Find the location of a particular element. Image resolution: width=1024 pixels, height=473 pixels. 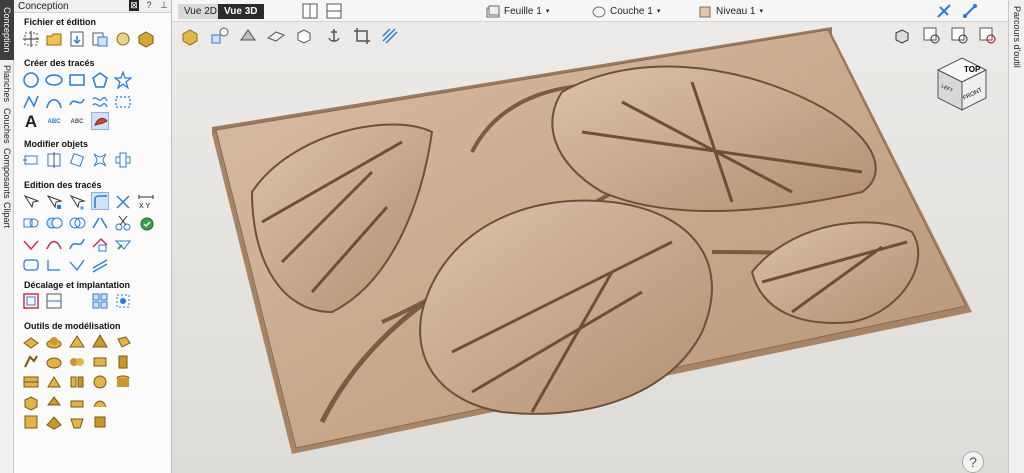

relief-clipart-icon is located at coordinates (100, 402).